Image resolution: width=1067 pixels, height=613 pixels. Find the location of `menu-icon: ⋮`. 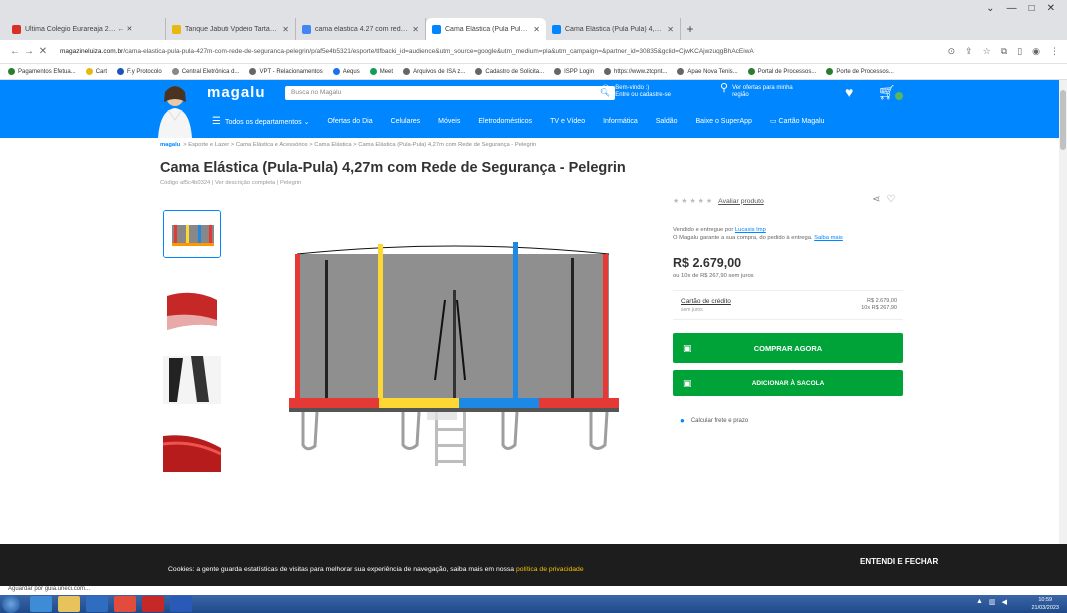

menu-icon: ⋮ is located at coordinates (1054, 51).